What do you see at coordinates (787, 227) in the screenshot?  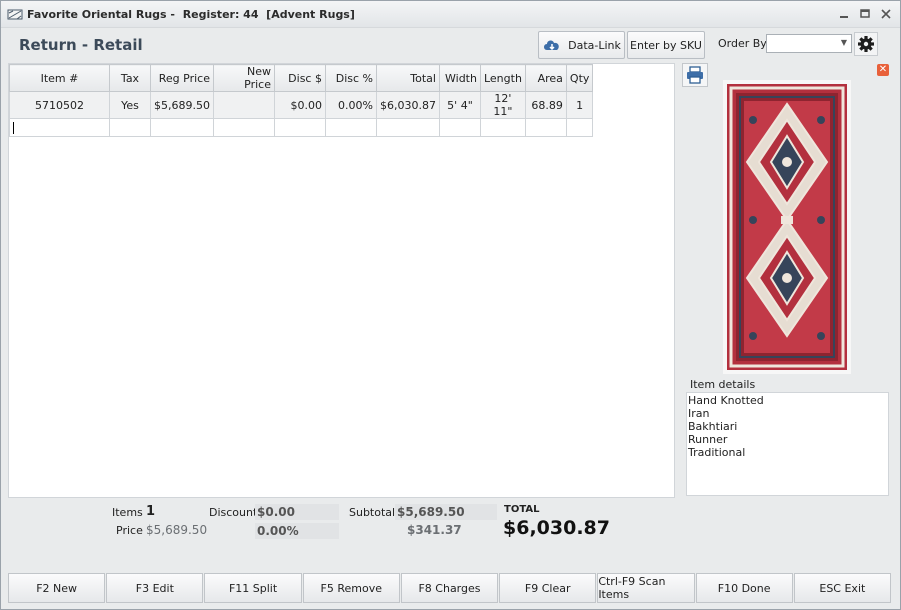 I see `rug-image` at bounding box center [787, 227].